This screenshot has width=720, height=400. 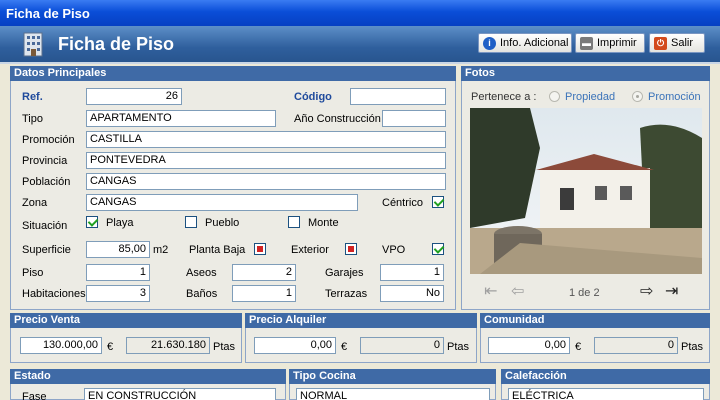 What do you see at coordinates (54, 294) in the screenshot?
I see `habitaciones-label: Habitaciones` at bounding box center [54, 294].